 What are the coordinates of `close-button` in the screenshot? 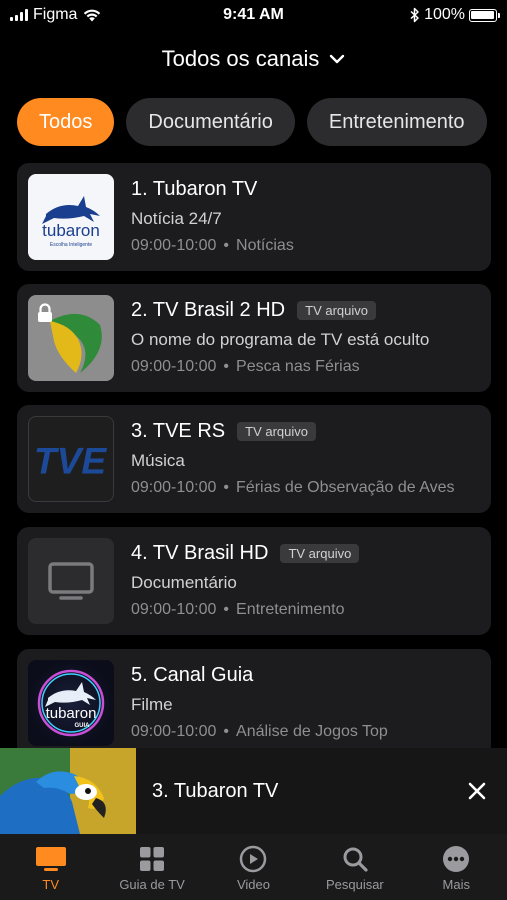 It's located at (477, 791).